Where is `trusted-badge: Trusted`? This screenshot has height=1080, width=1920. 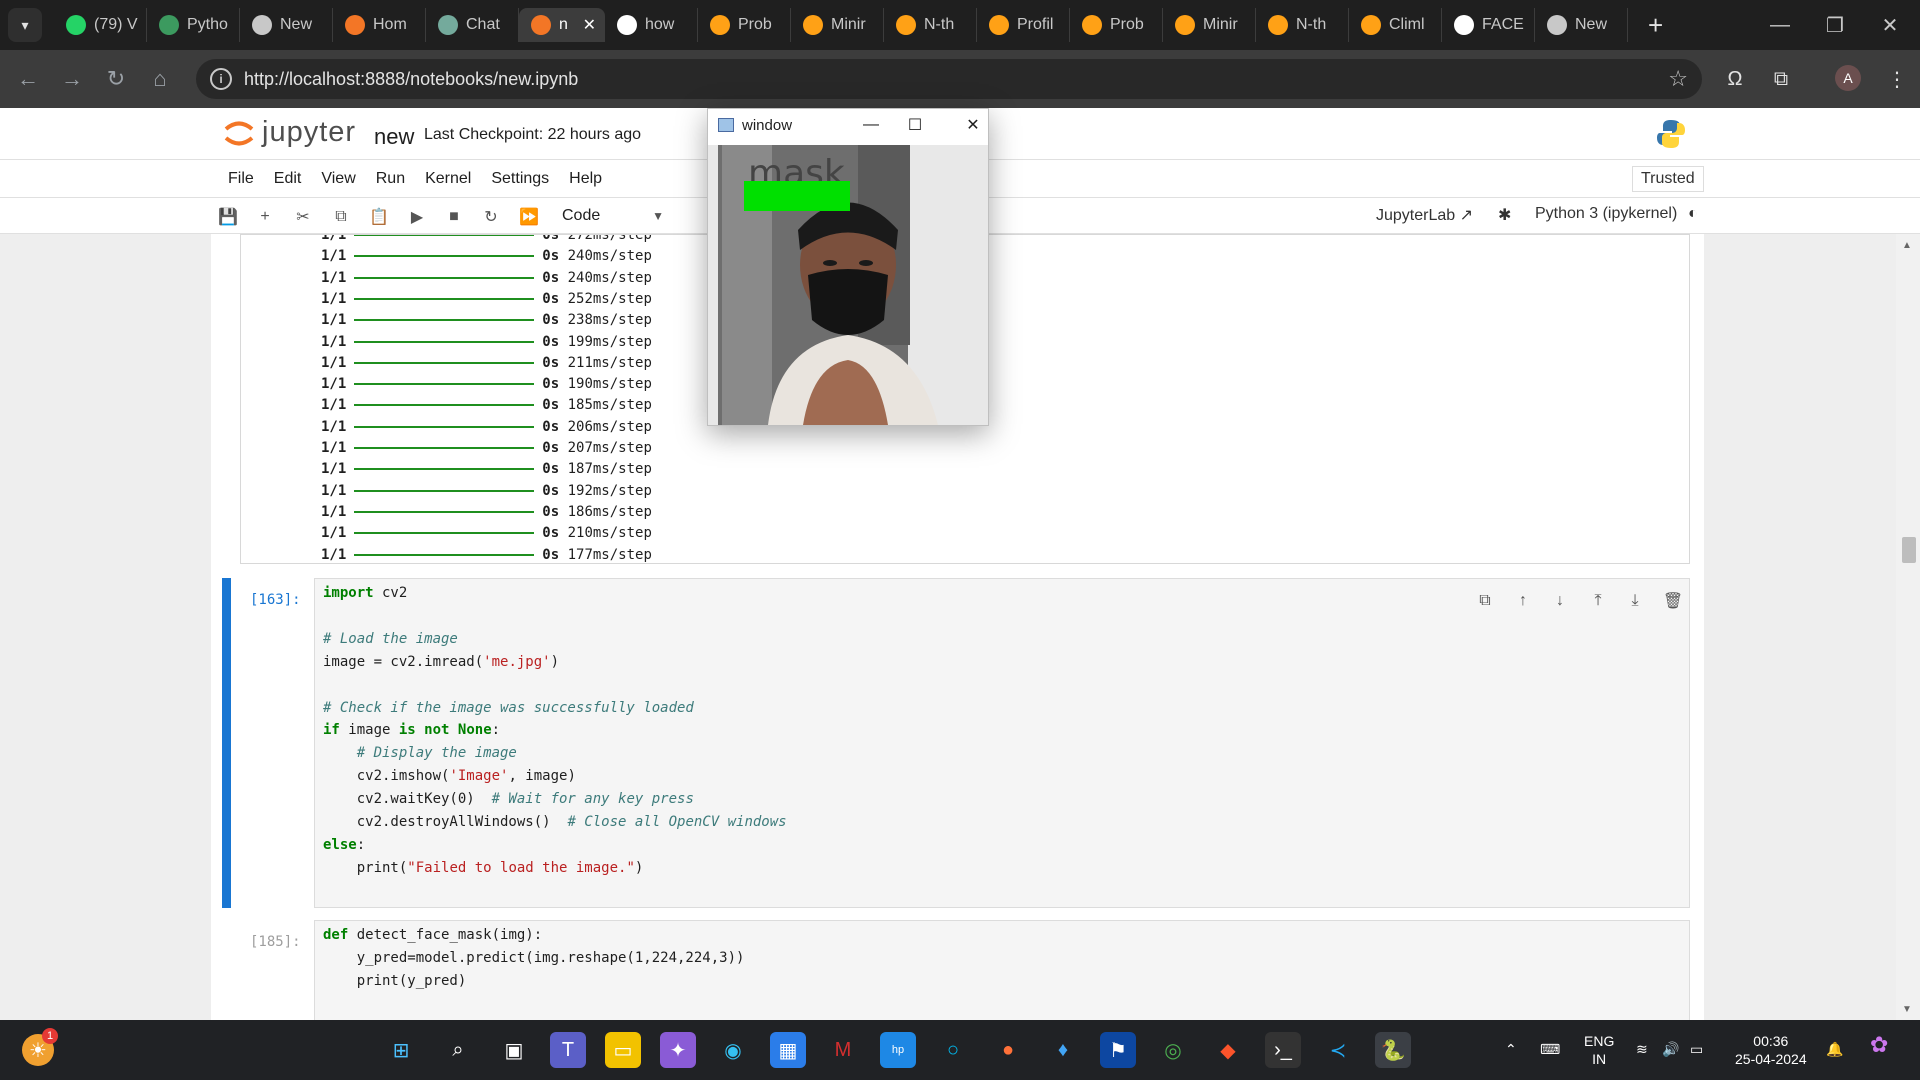
trusted-badge: Trusted is located at coordinates (1668, 179).